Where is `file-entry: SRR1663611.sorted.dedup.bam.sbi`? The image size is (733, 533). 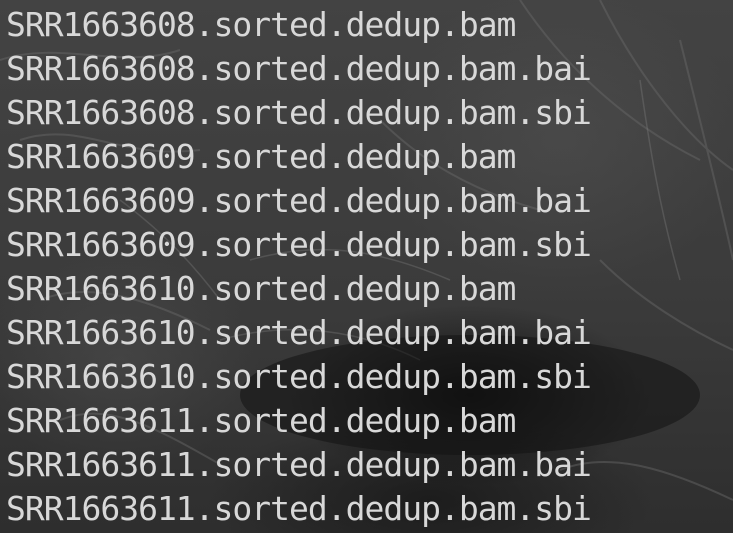
file-entry: SRR1663611.sorted.dedup.bam.sbi is located at coordinates (299, 508).